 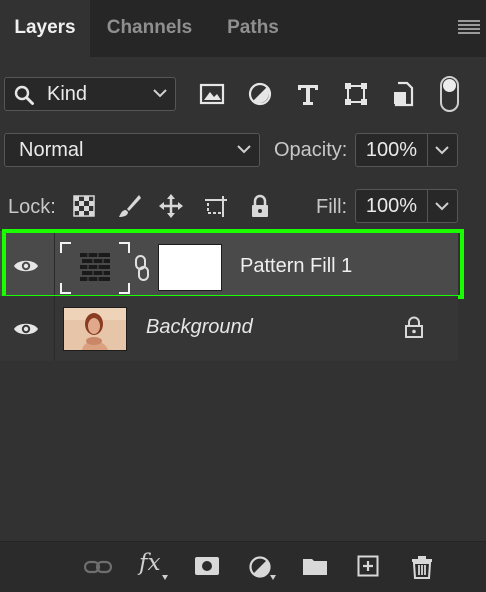 I want to click on fill-field: 100%, so click(x=406, y=206).